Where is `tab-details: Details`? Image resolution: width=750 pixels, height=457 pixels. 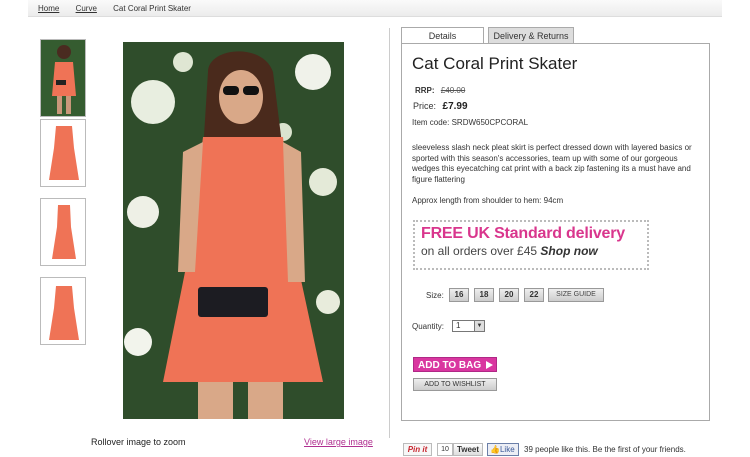 tab-details: Details is located at coordinates (442, 35).